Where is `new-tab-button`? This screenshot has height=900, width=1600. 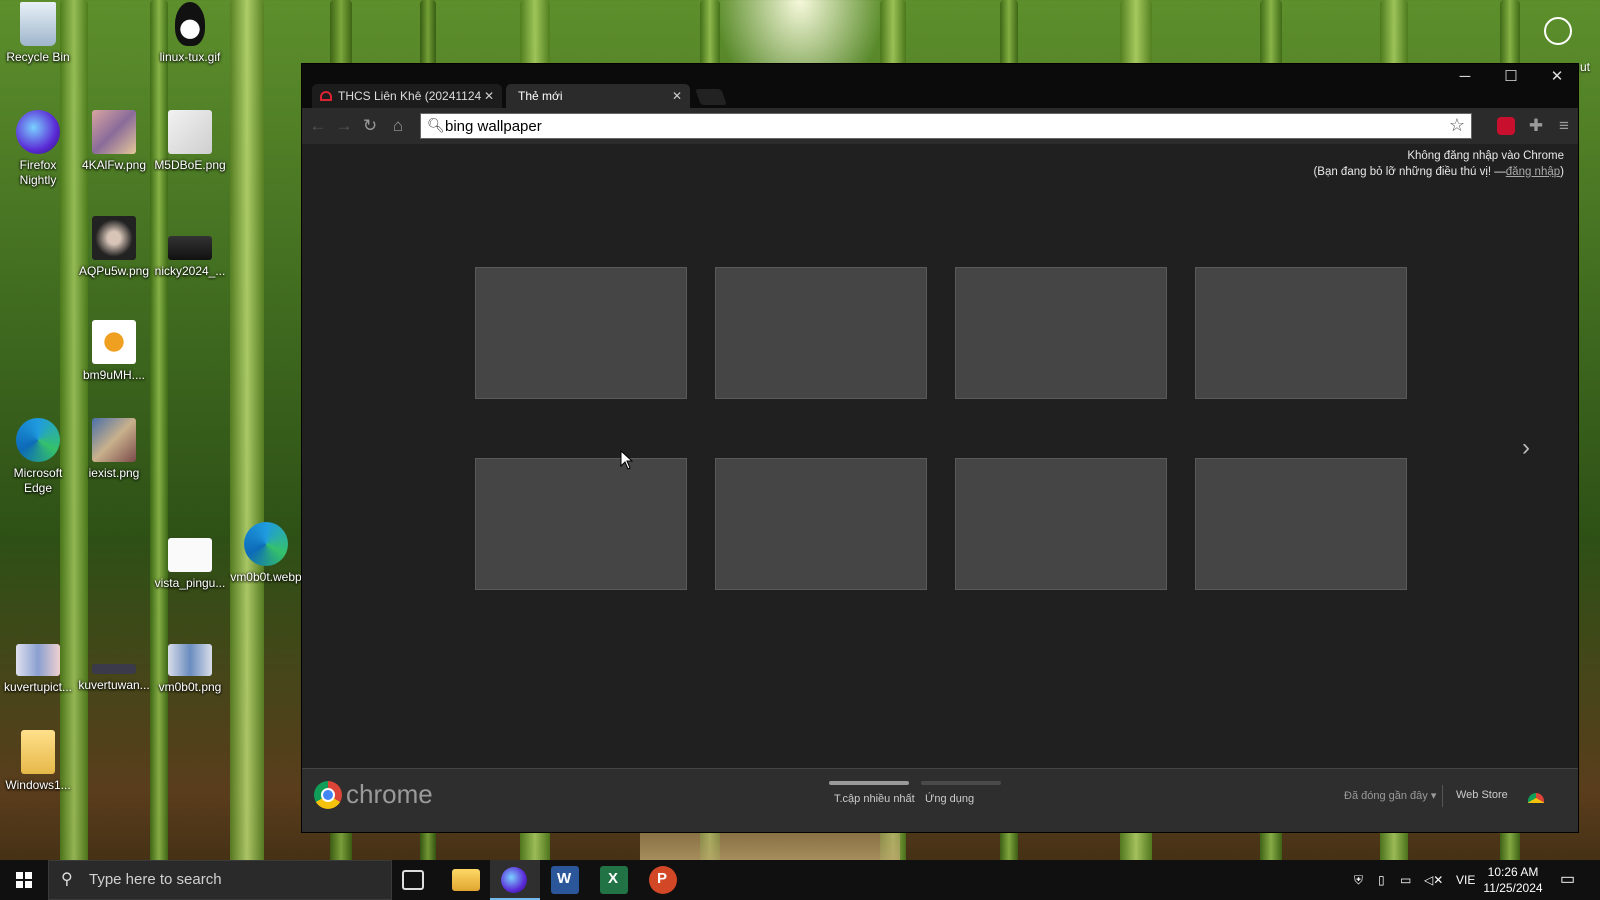
new-tab-button is located at coordinates (711, 97).